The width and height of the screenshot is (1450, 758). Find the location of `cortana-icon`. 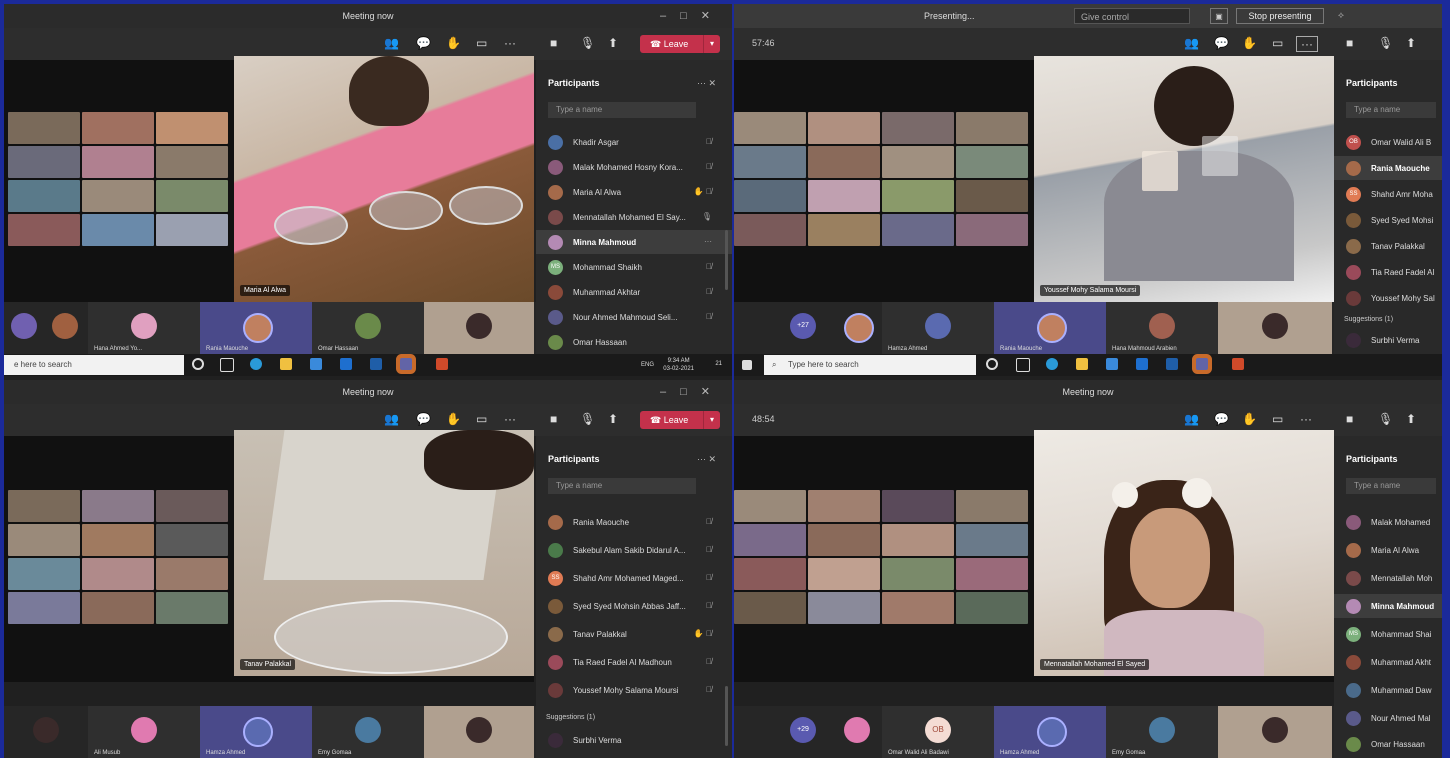

cortana-icon is located at coordinates (992, 364).